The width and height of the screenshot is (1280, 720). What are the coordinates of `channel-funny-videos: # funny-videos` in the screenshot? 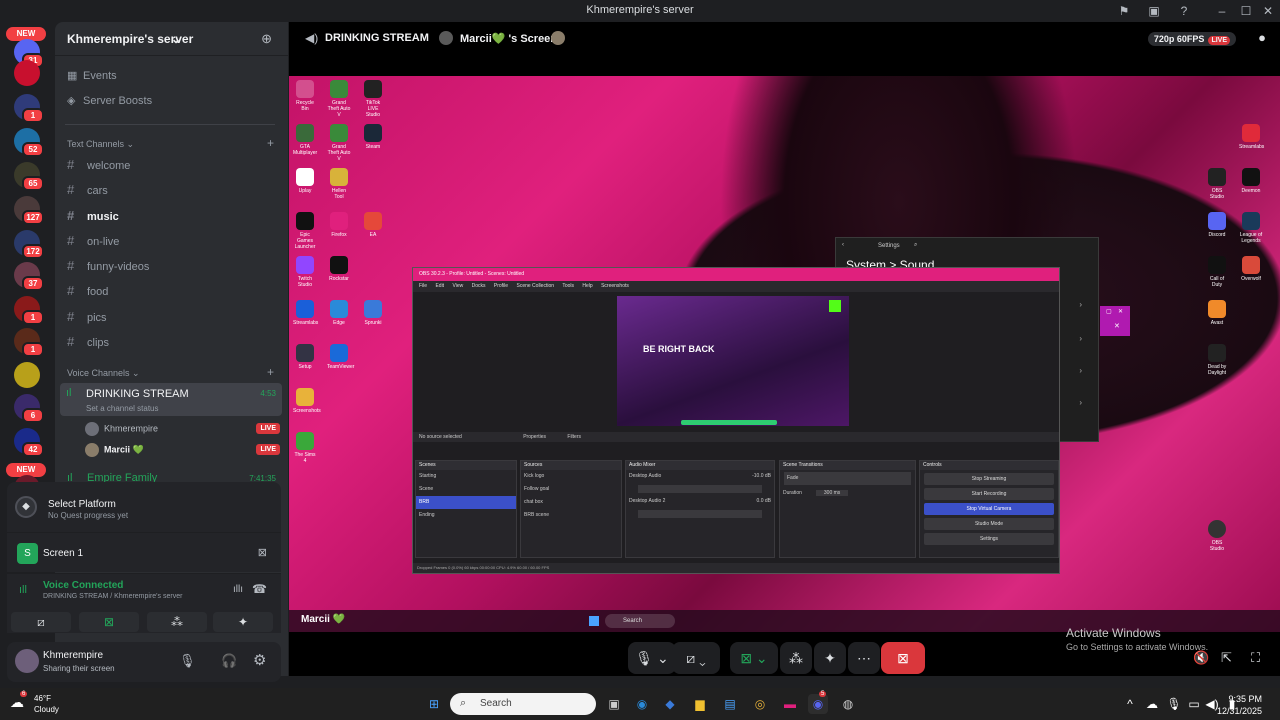 It's located at (108, 265).